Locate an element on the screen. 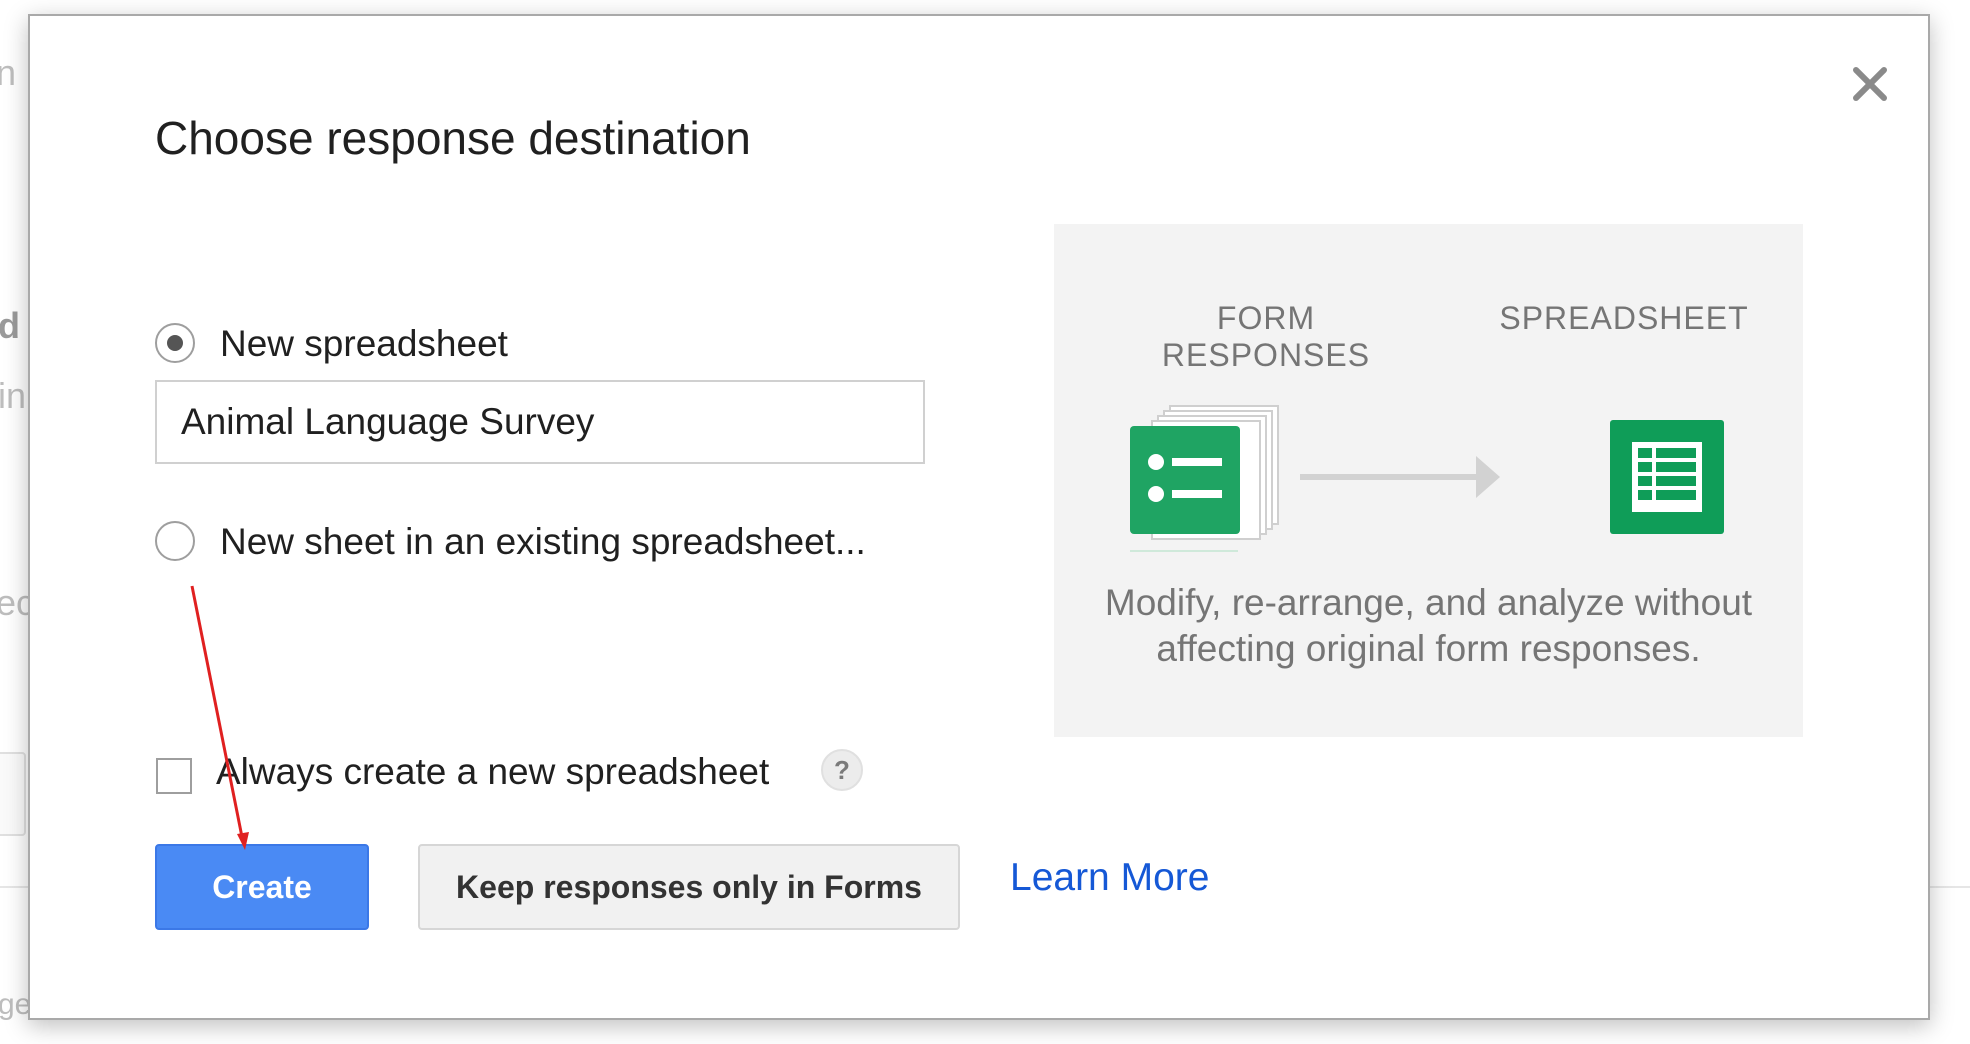 The height and width of the screenshot is (1044, 1970). flow-arrow-icon is located at coordinates (1400, 477).